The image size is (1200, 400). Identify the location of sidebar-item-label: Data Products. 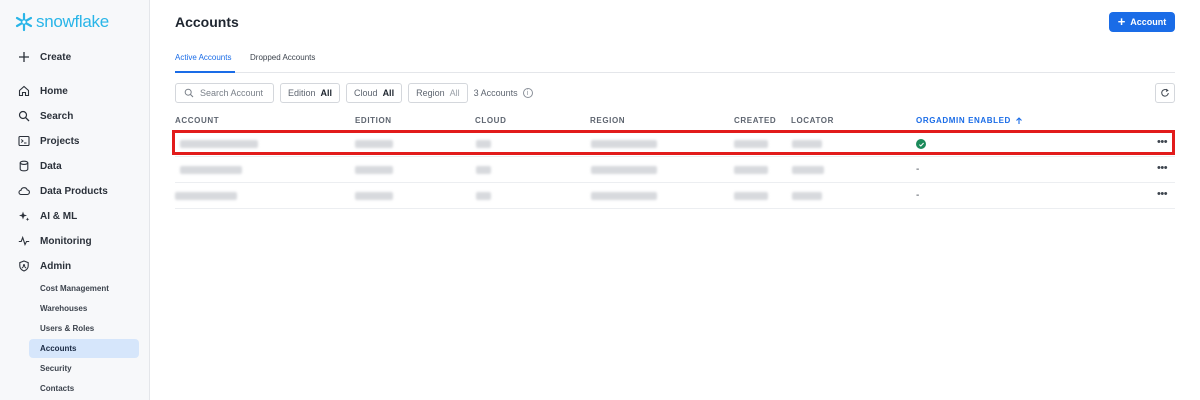
(74, 191).